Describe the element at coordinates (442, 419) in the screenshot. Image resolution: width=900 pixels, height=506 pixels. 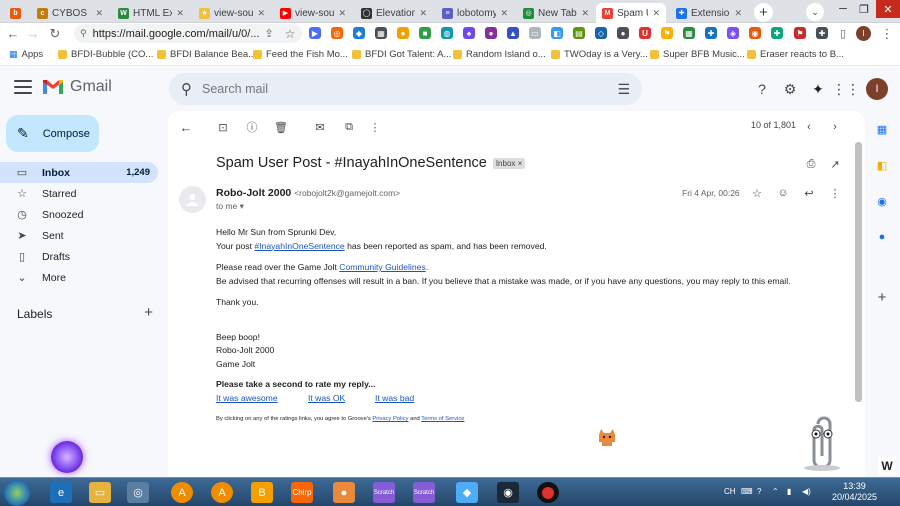
I see `terms-of-service-link: Terms of Service` at that location.